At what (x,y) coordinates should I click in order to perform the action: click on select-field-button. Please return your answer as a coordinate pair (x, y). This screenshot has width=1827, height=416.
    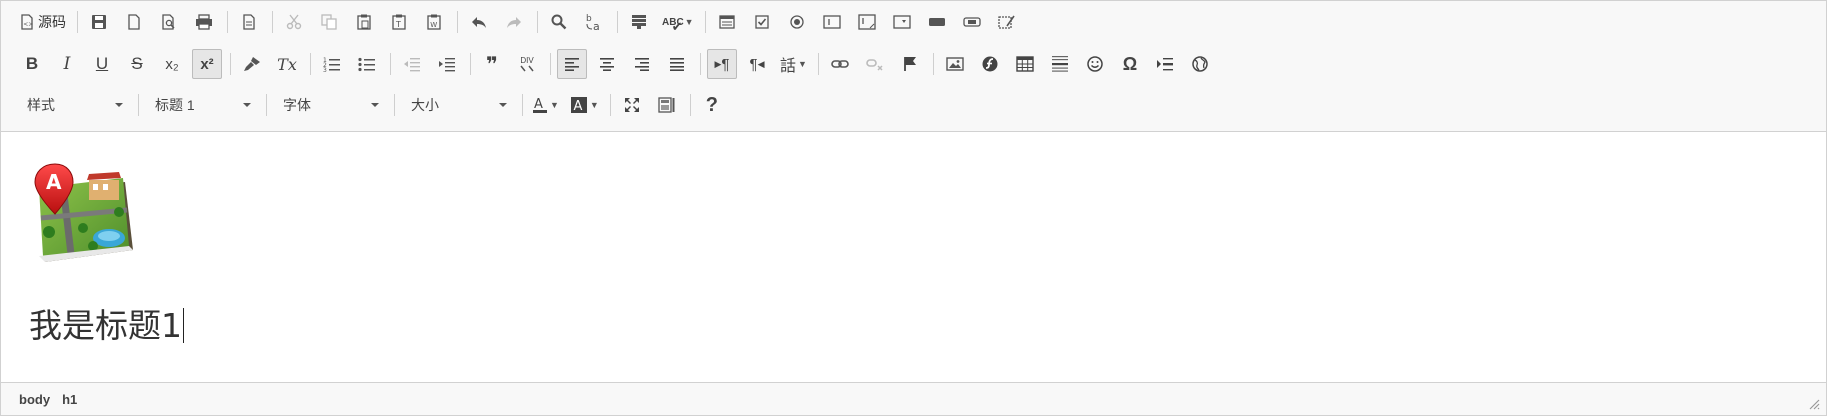
    Looking at the image, I should click on (902, 22).